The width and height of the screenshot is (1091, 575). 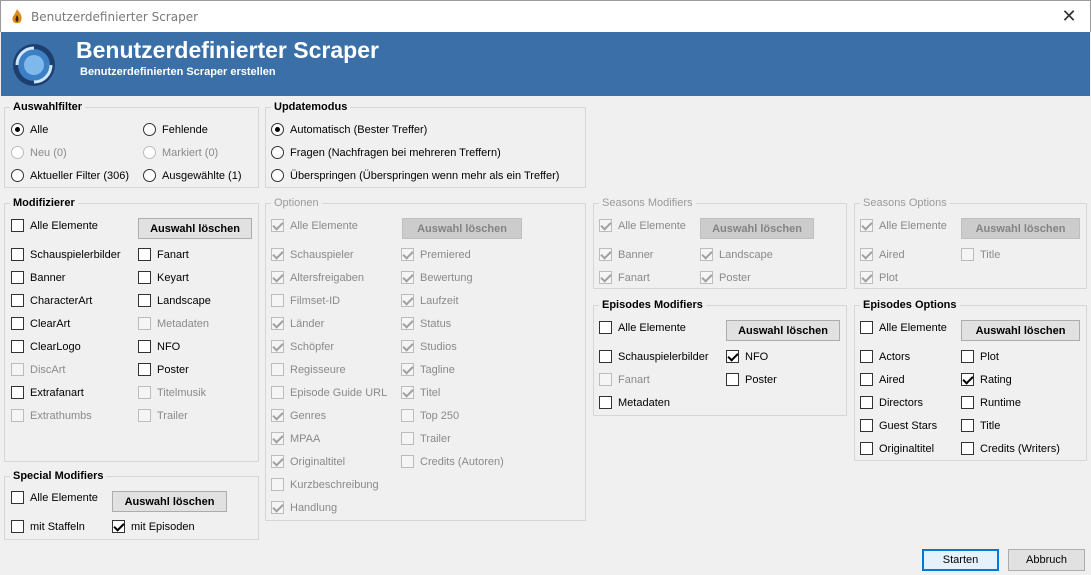 What do you see at coordinates (430, 415) in the screenshot?
I see `checkbox-top-250: Top 250` at bounding box center [430, 415].